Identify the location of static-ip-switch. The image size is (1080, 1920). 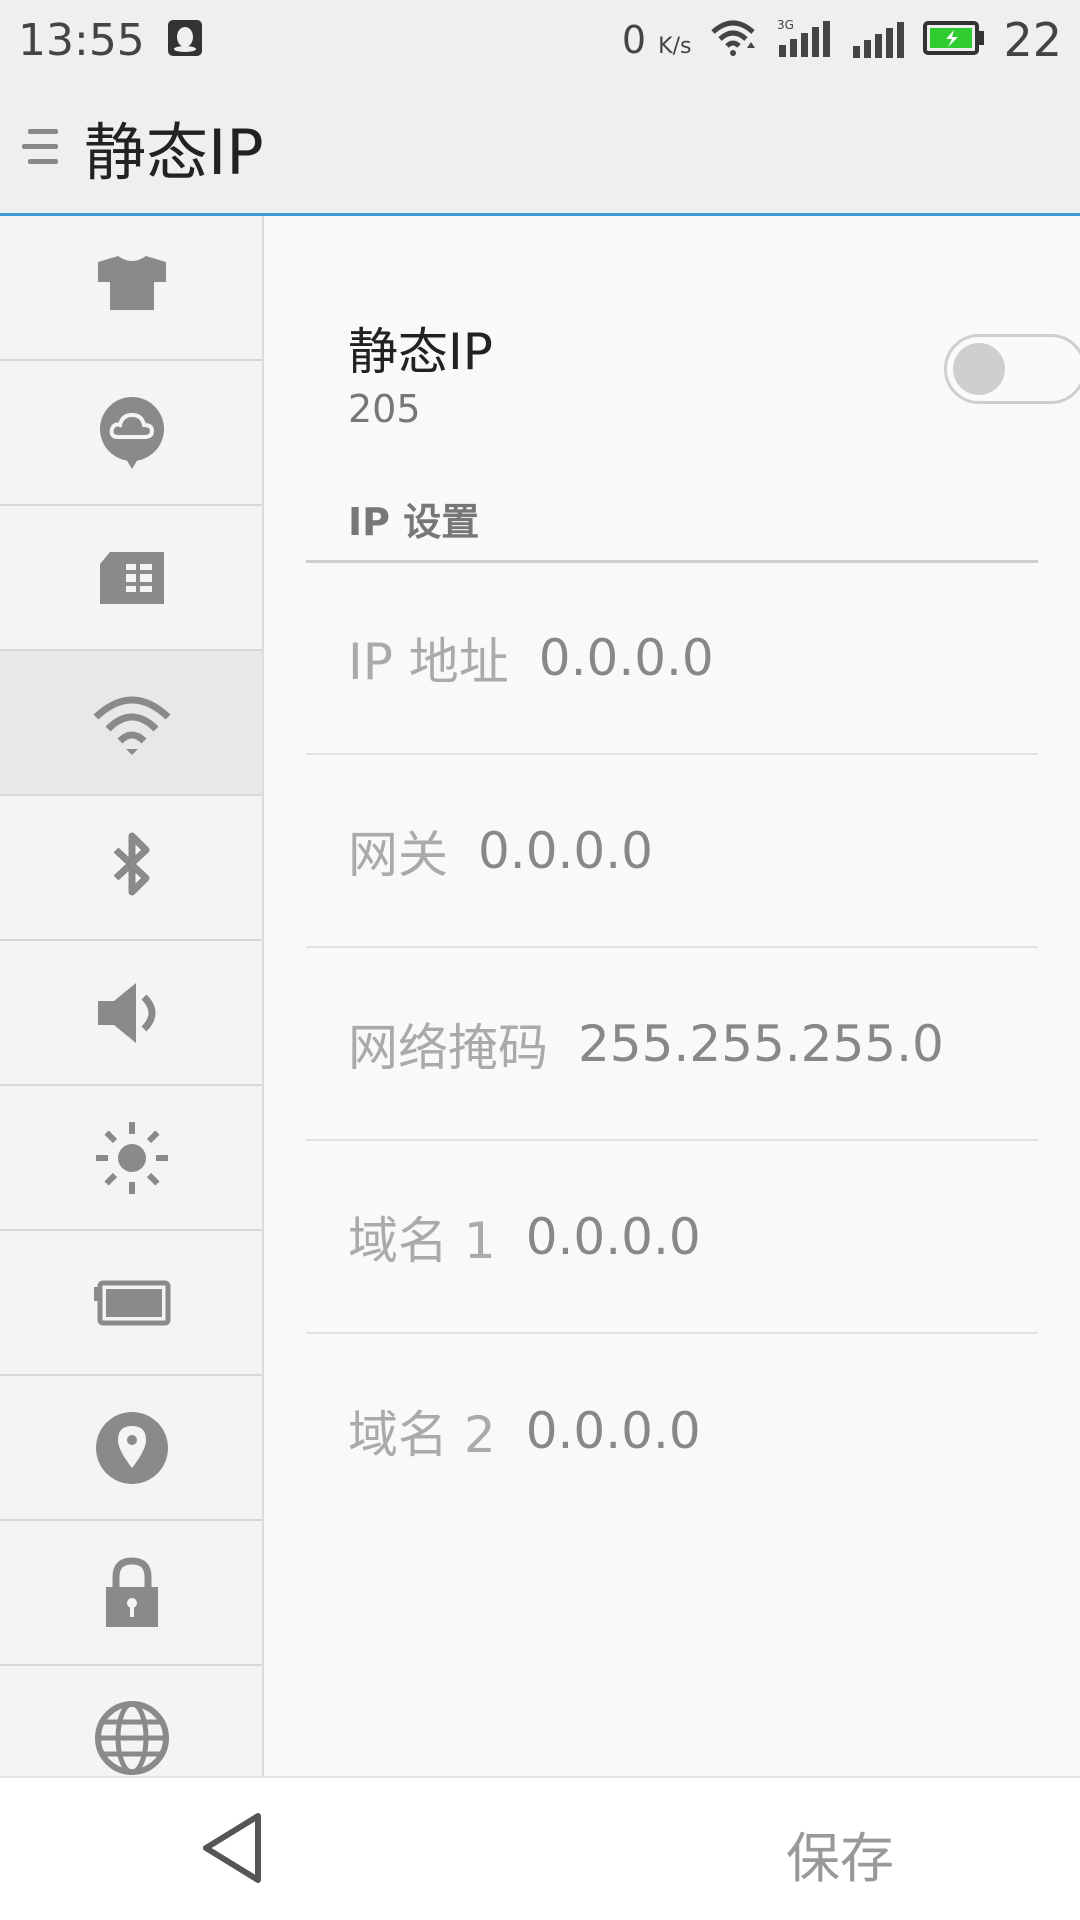
(1012, 369).